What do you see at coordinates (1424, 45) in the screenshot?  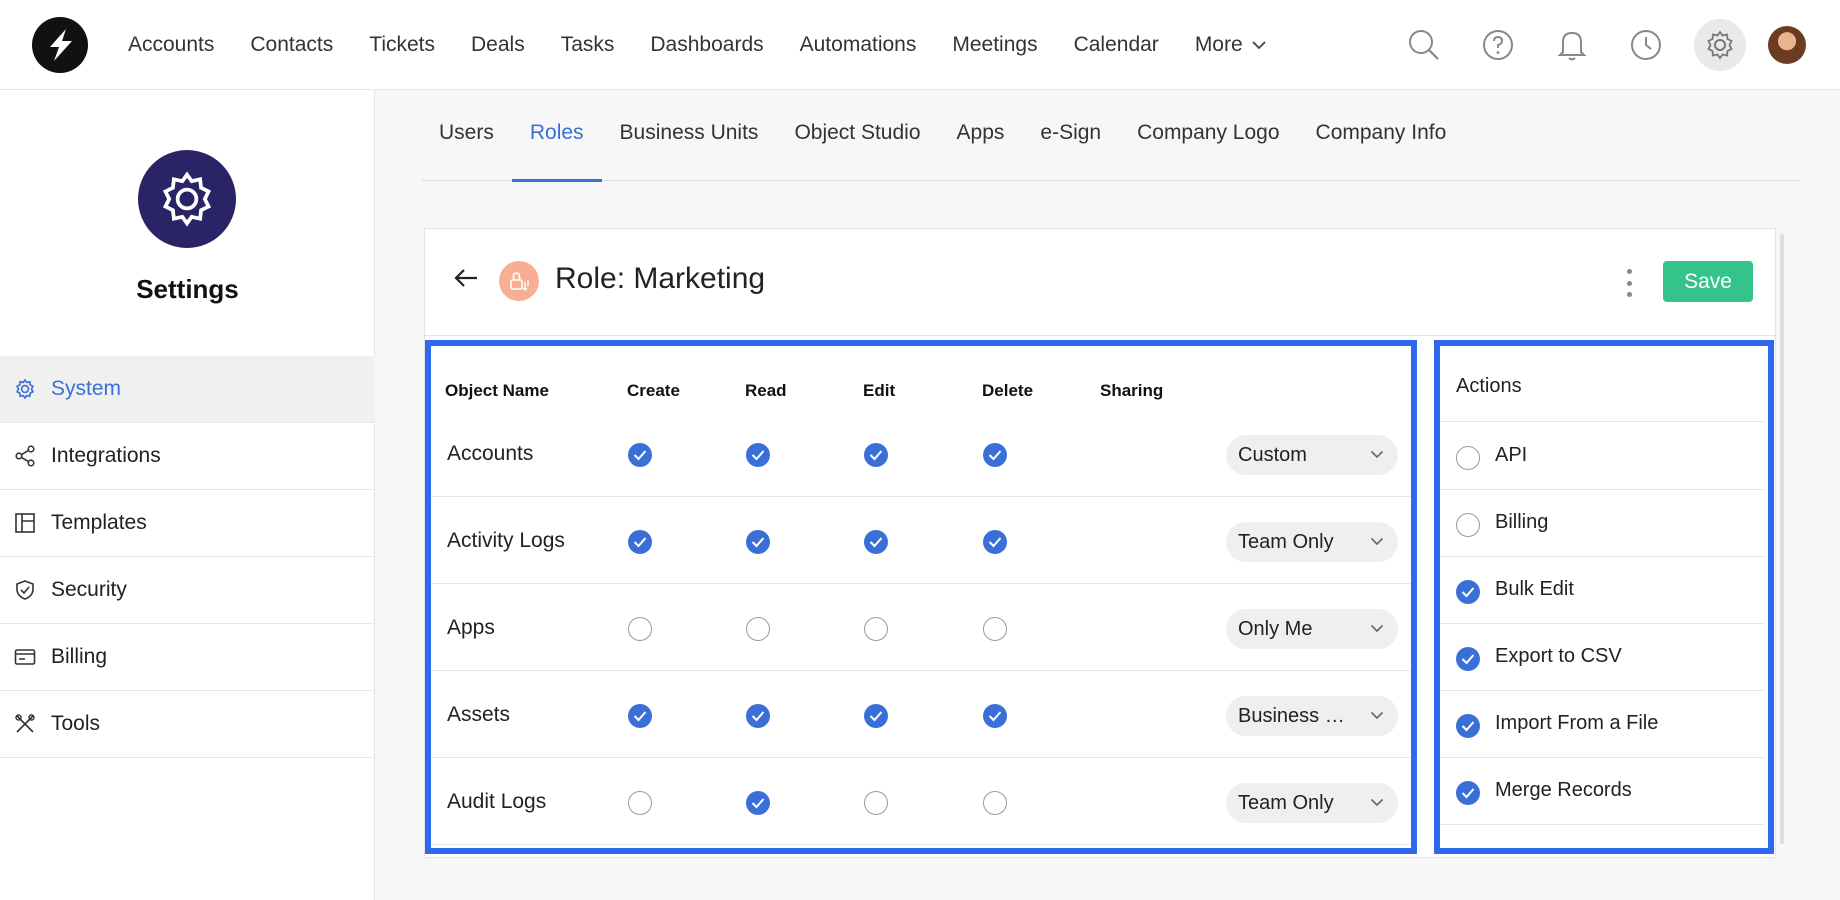 I see `search-icon` at bounding box center [1424, 45].